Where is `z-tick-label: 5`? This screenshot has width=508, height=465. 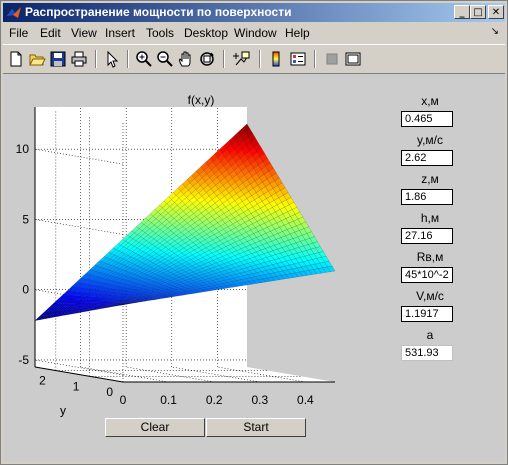 z-tick-label: 5 is located at coordinates (25, 219).